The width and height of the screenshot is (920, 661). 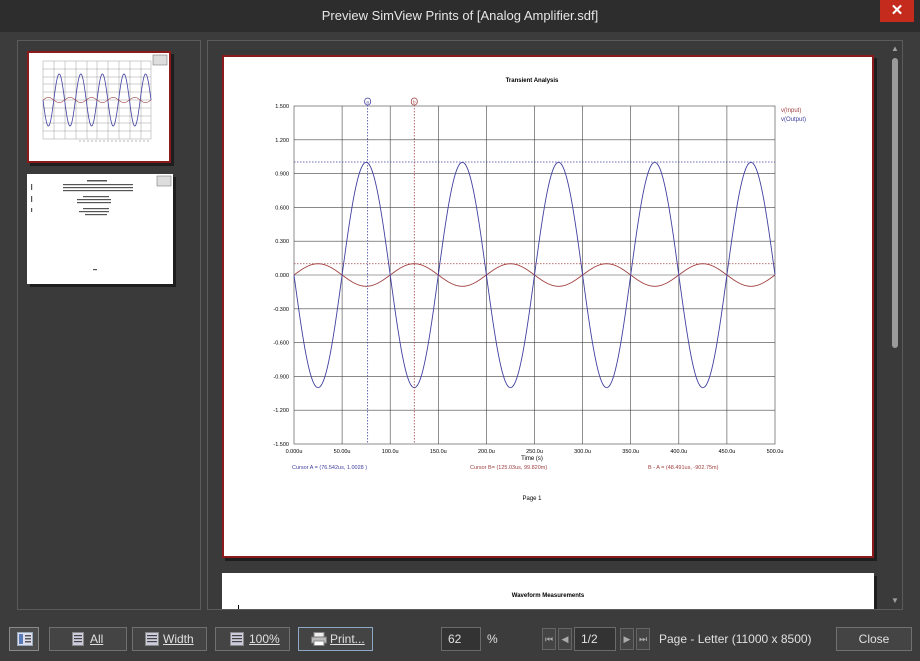 I want to click on x-axis-label: Time (s), so click(x=532, y=459).